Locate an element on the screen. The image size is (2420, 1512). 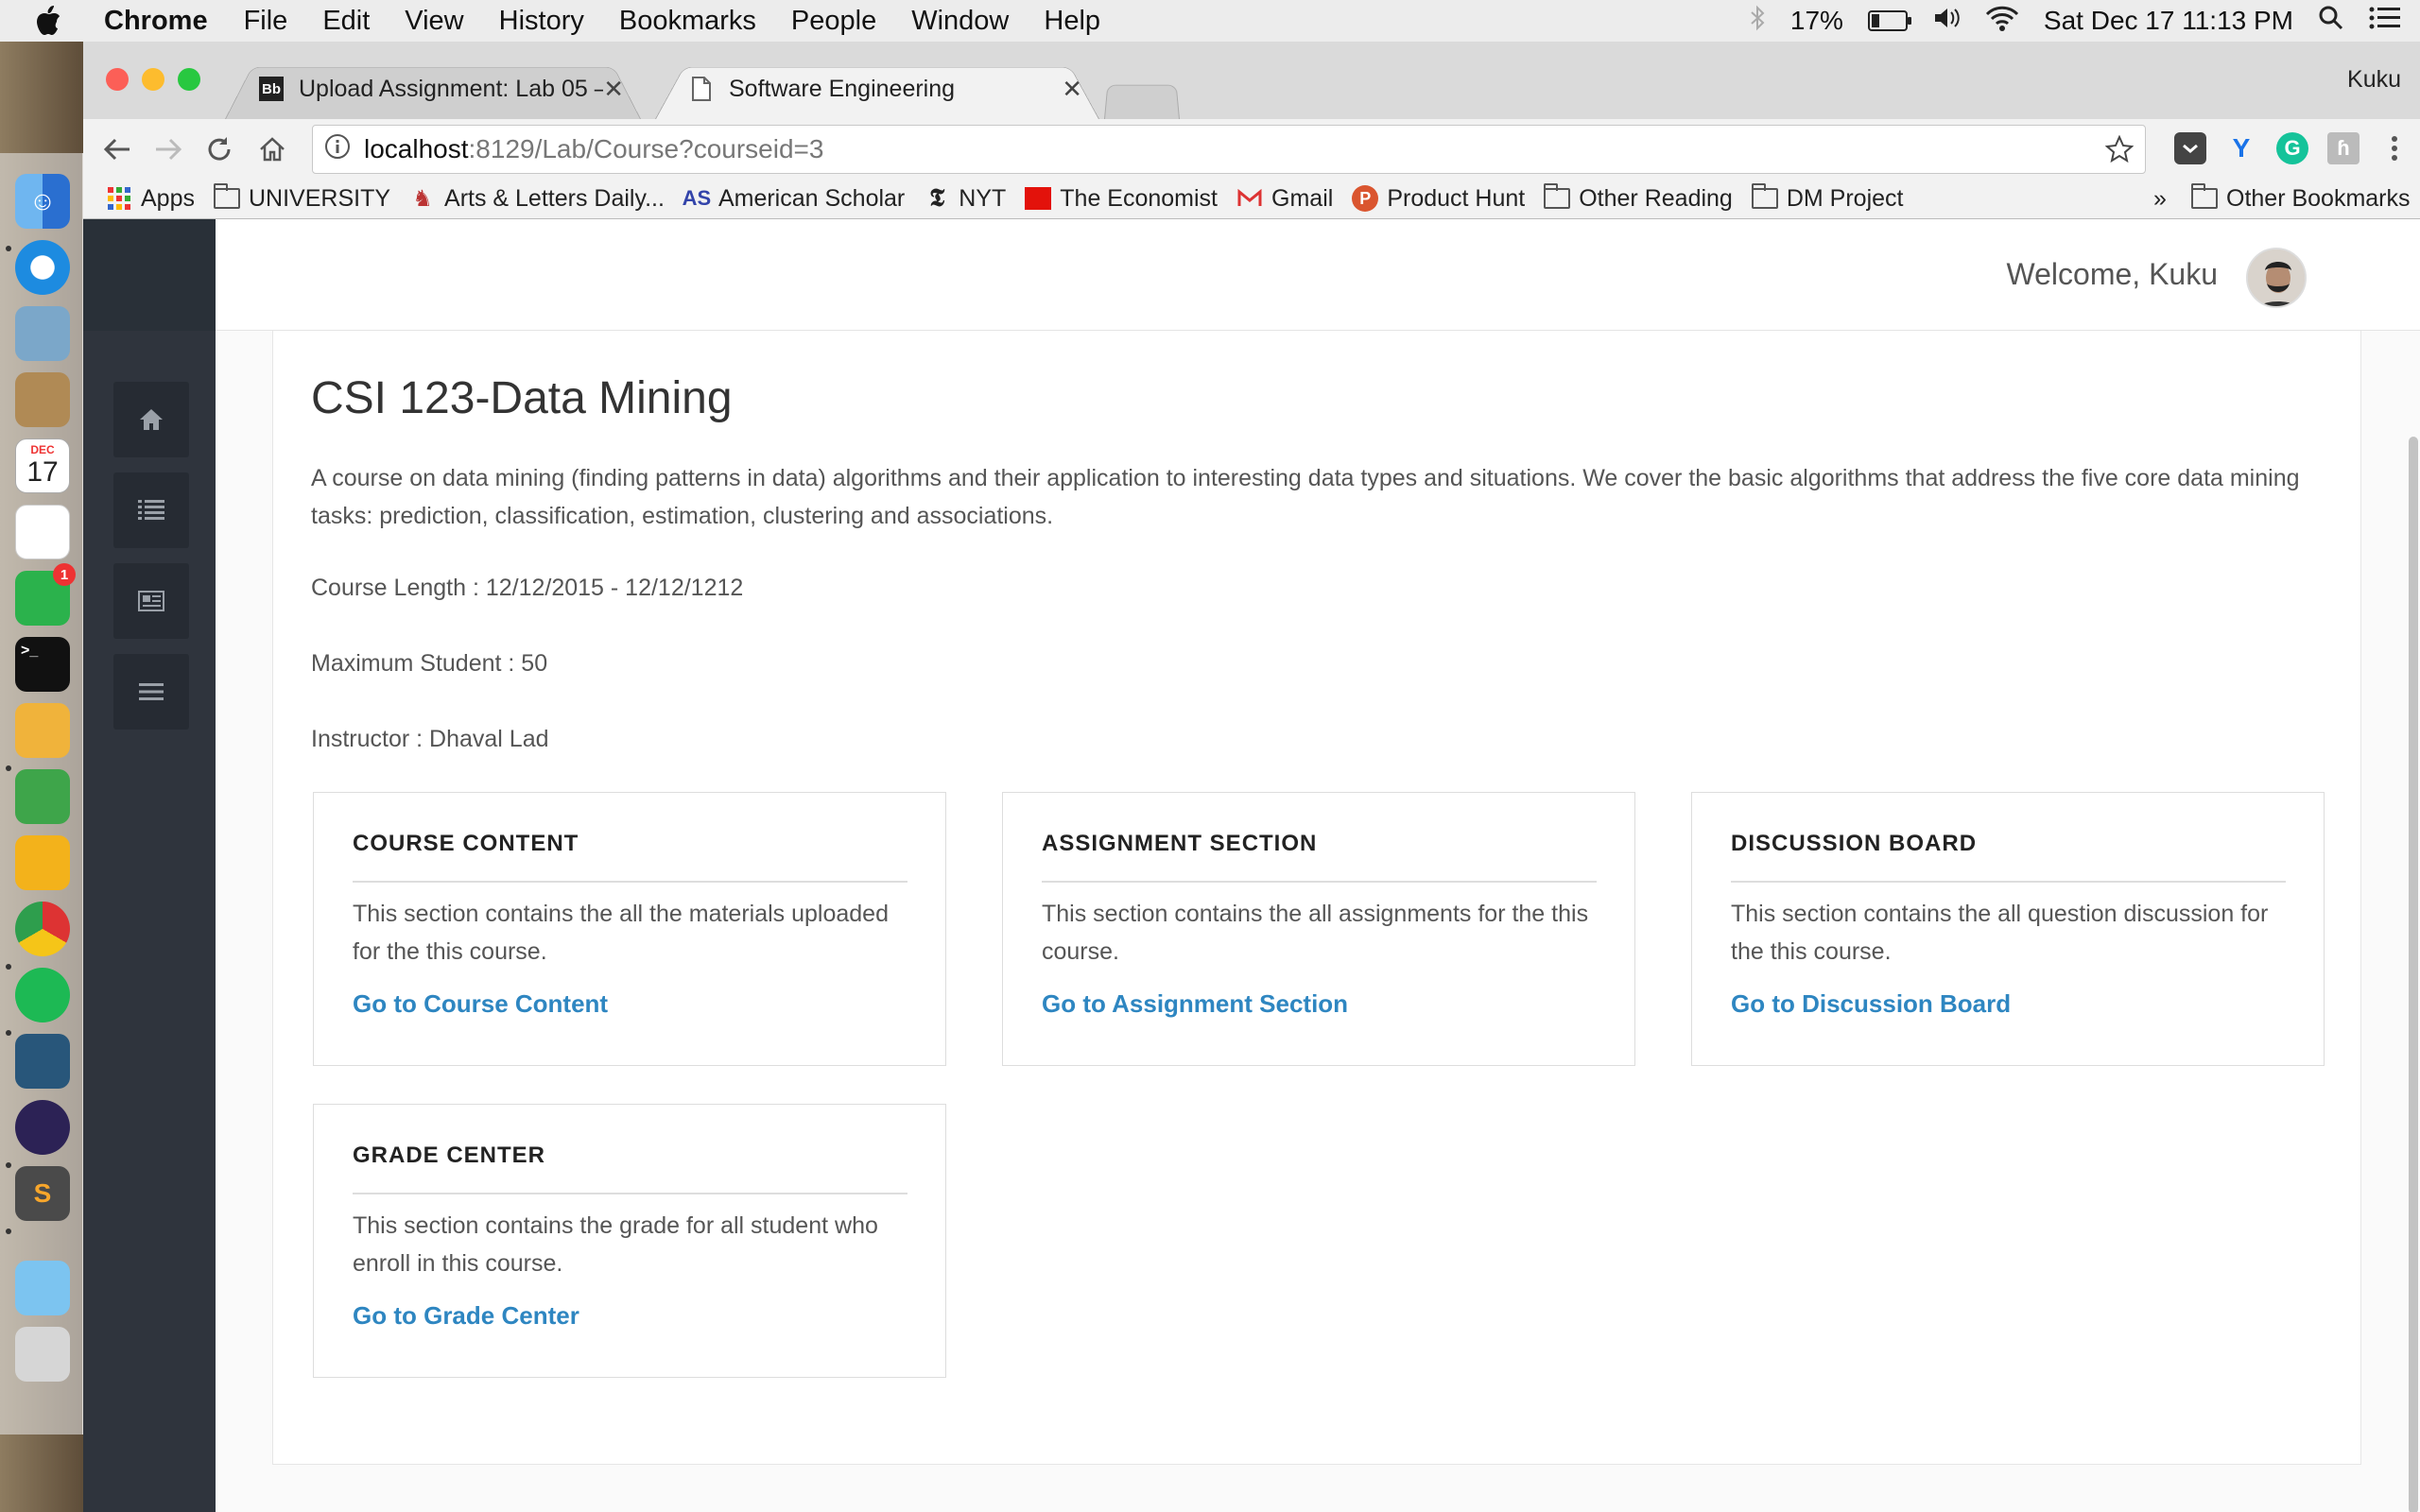
newspaper-nav-icon is located at coordinates (151, 601).